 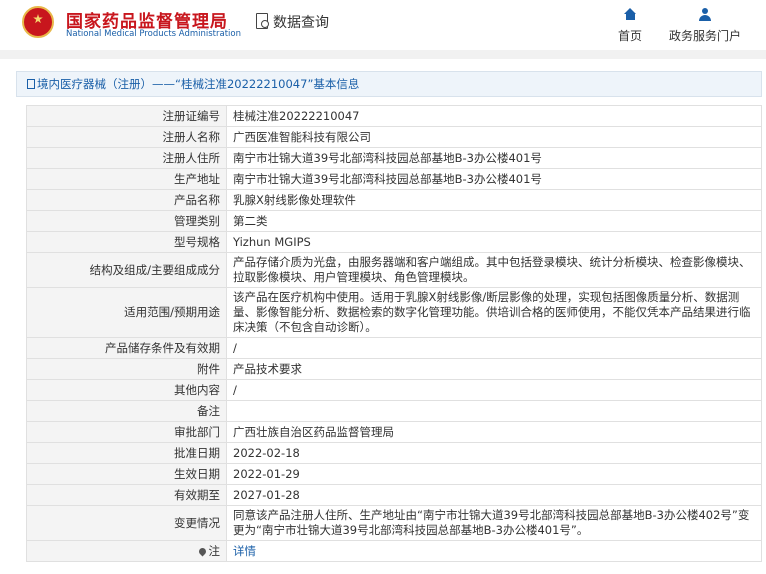 What do you see at coordinates (383, 54) in the screenshot?
I see `header-divider` at bounding box center [383, 54].